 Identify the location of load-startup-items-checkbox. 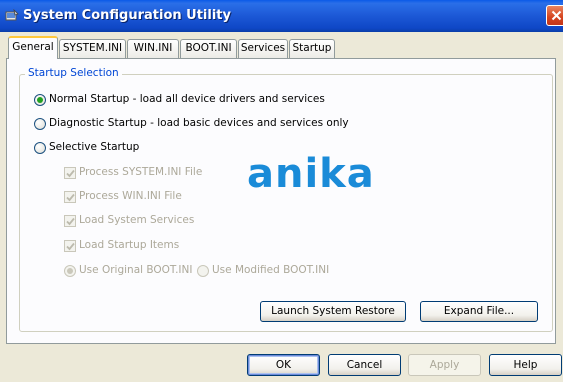
(70, 246).